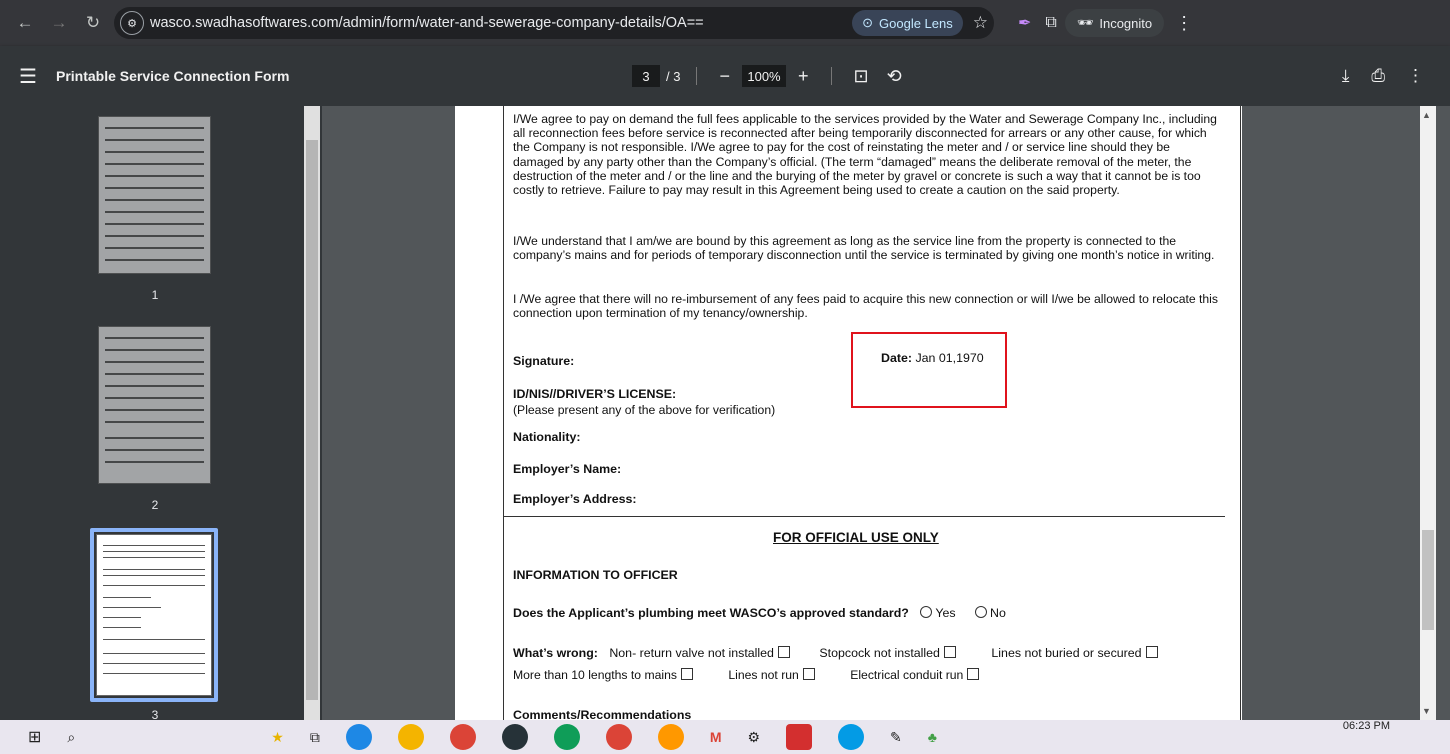  I want to click on no-radio, so click(981, 612).